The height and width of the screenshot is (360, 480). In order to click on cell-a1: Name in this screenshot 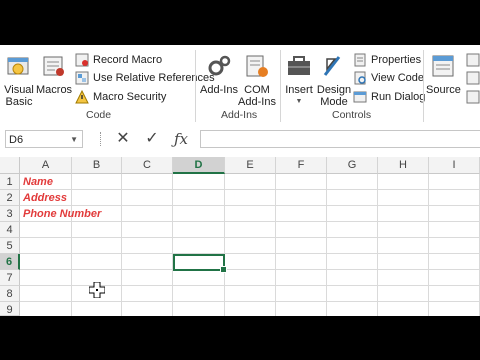, I will do `click(38, 182)`.